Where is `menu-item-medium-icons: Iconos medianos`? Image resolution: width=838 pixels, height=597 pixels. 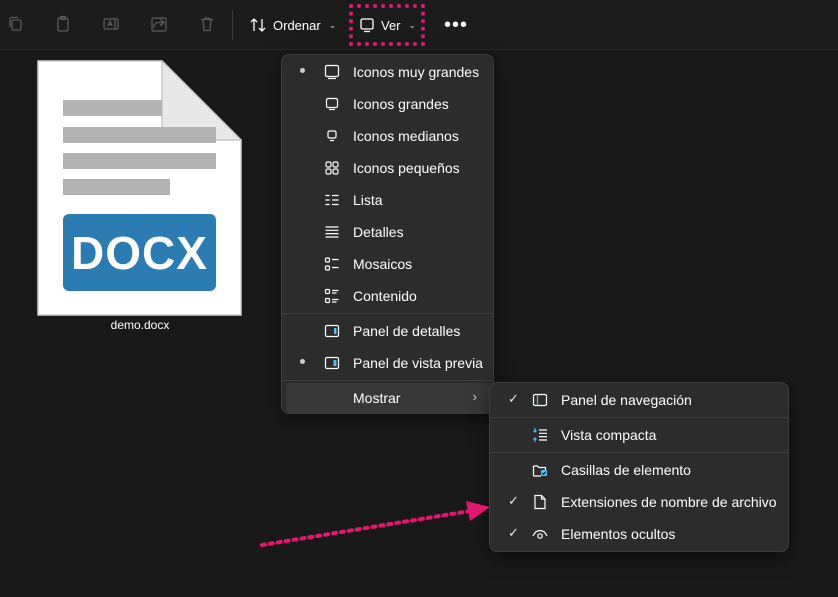 menu-item-medium-icons: Iconos medianos is located at coordinates (387, 136).